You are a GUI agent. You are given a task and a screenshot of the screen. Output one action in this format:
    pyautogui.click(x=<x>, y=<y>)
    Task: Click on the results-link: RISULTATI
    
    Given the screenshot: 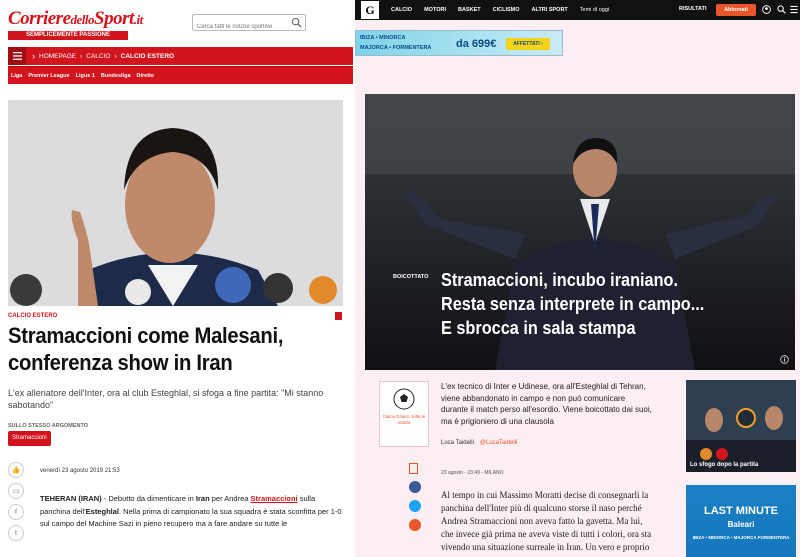 What is the action you would take?
    pyautogui.click(x=693, y=9)
    